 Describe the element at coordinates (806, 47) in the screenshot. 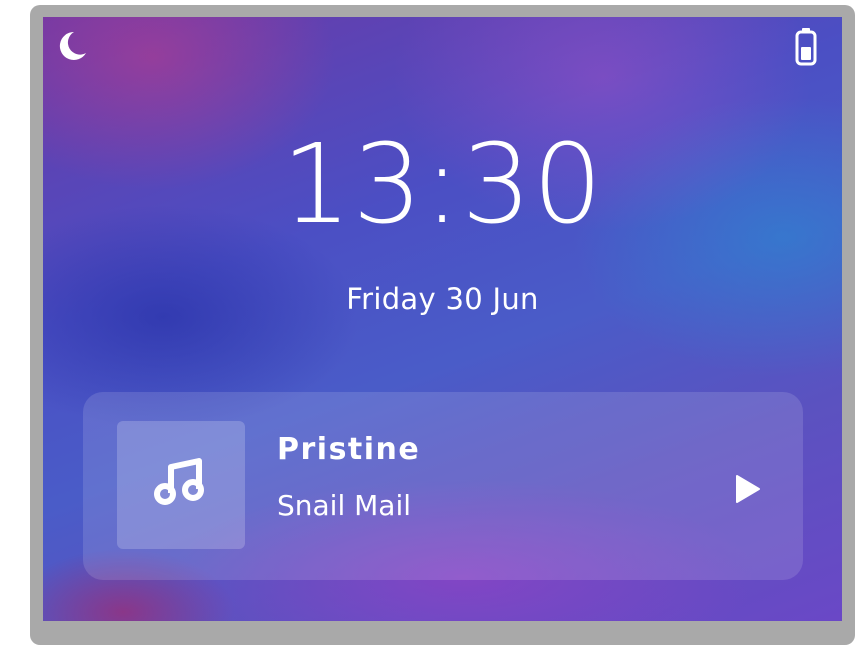

I see `battery-icon` at that location.